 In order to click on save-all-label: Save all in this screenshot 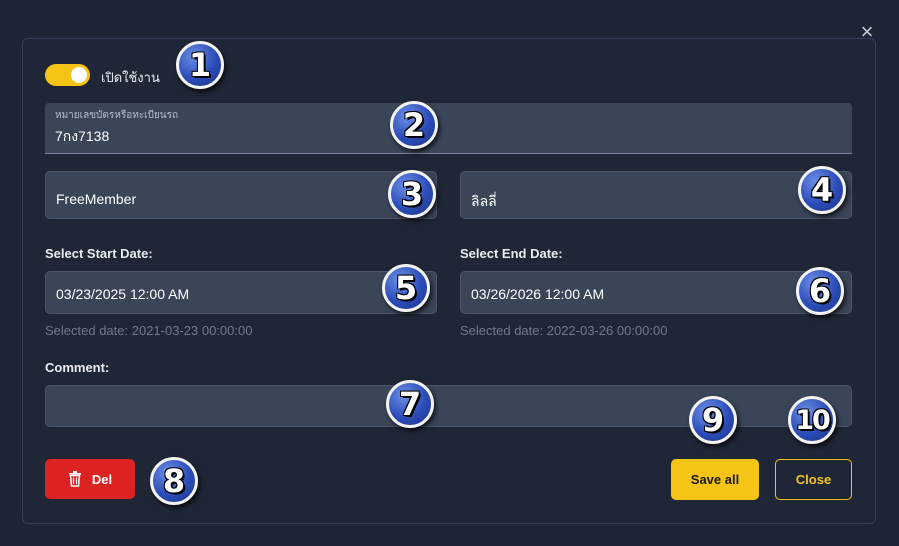, I will do `click(715, 479)`.